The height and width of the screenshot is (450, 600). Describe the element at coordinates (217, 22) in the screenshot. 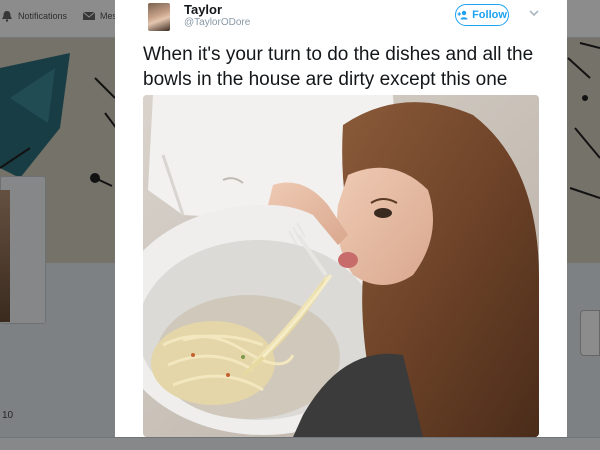

I see `author-handle: @TaylorODore` at that location.